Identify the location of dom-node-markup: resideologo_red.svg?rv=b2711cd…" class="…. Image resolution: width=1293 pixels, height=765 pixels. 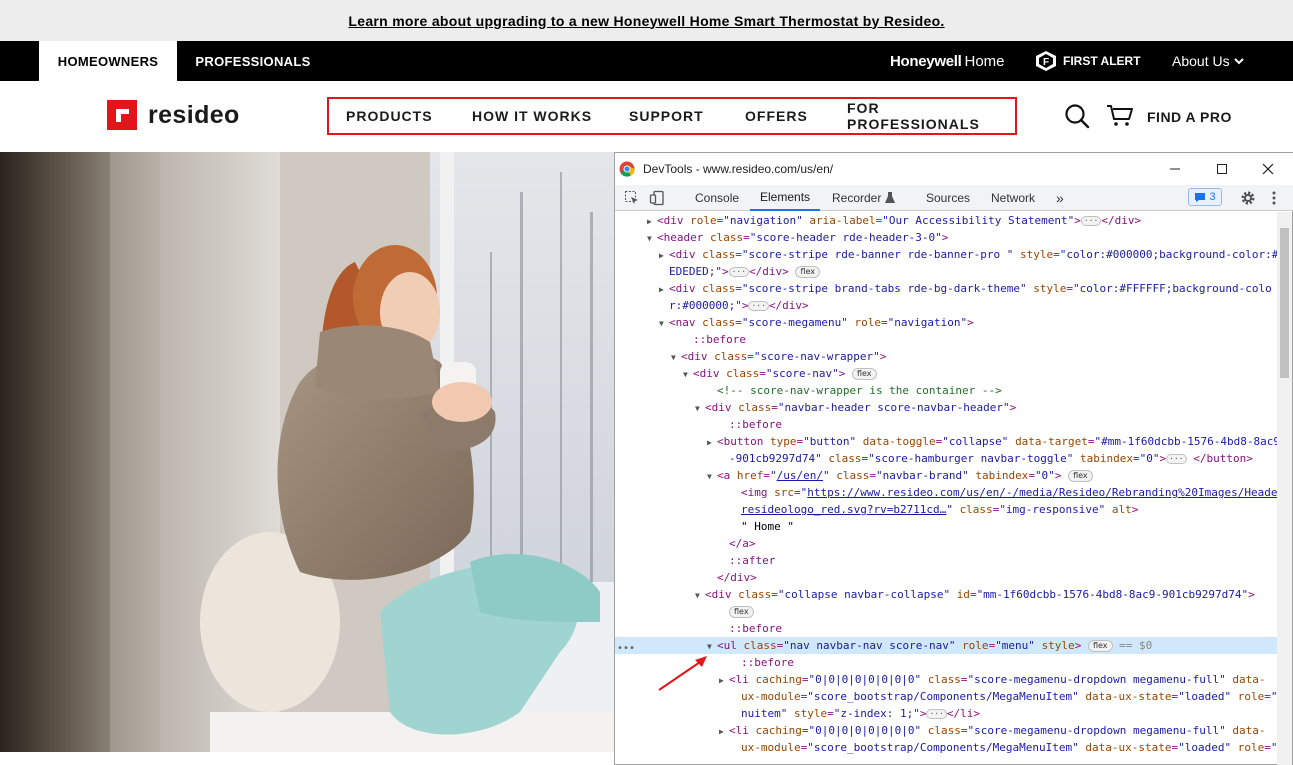
(940, 509).